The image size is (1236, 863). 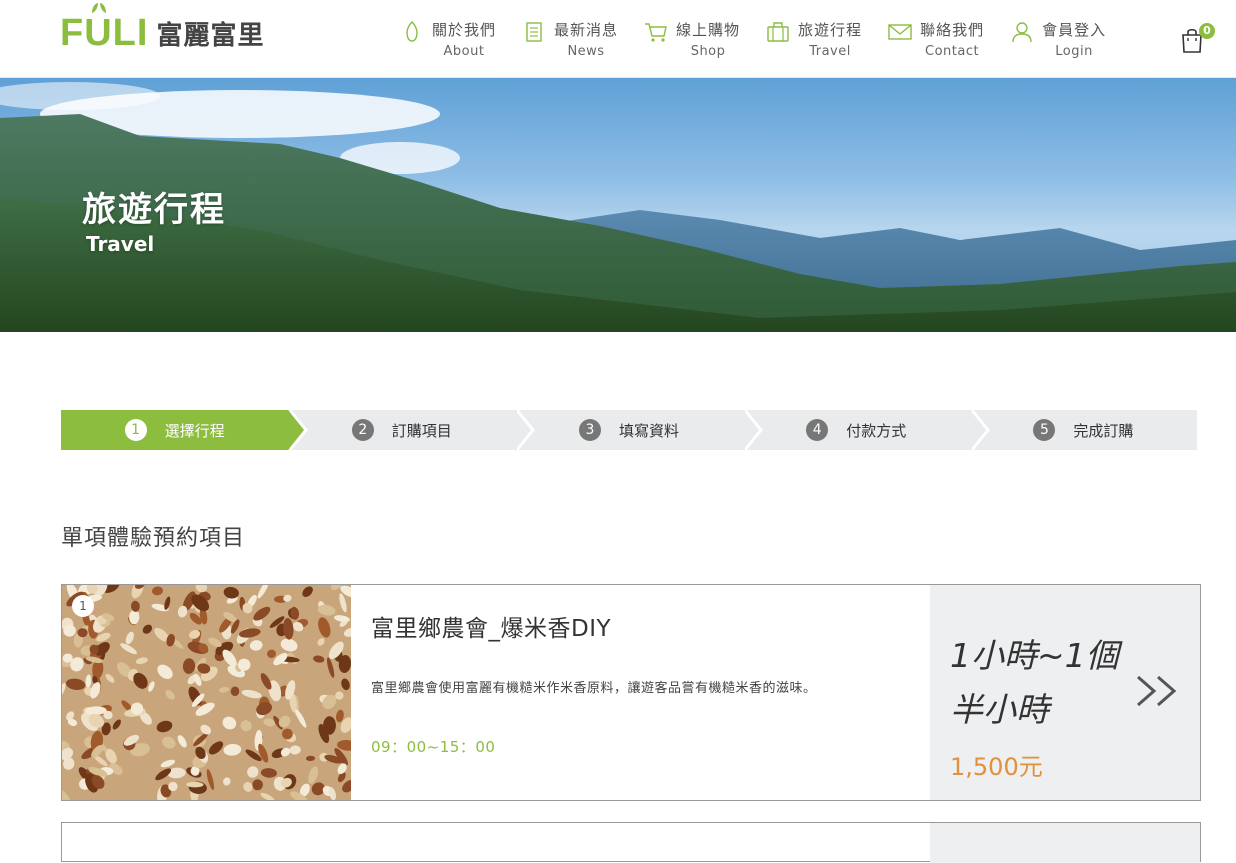 I want to click on step-select-trip: 1 選擇行程, so click(x=185, y=430).